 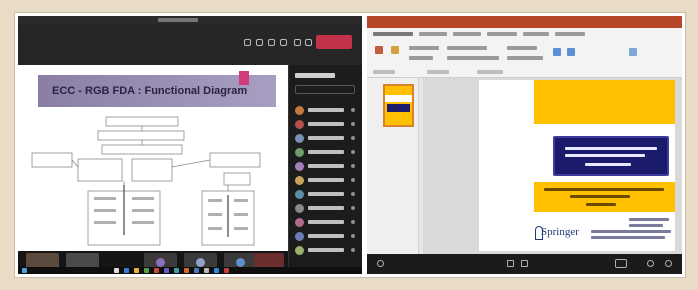 What do you see at coordinates (633, 52) in the screenshot?
I see `find-icon` at bounding box center [633, 52].